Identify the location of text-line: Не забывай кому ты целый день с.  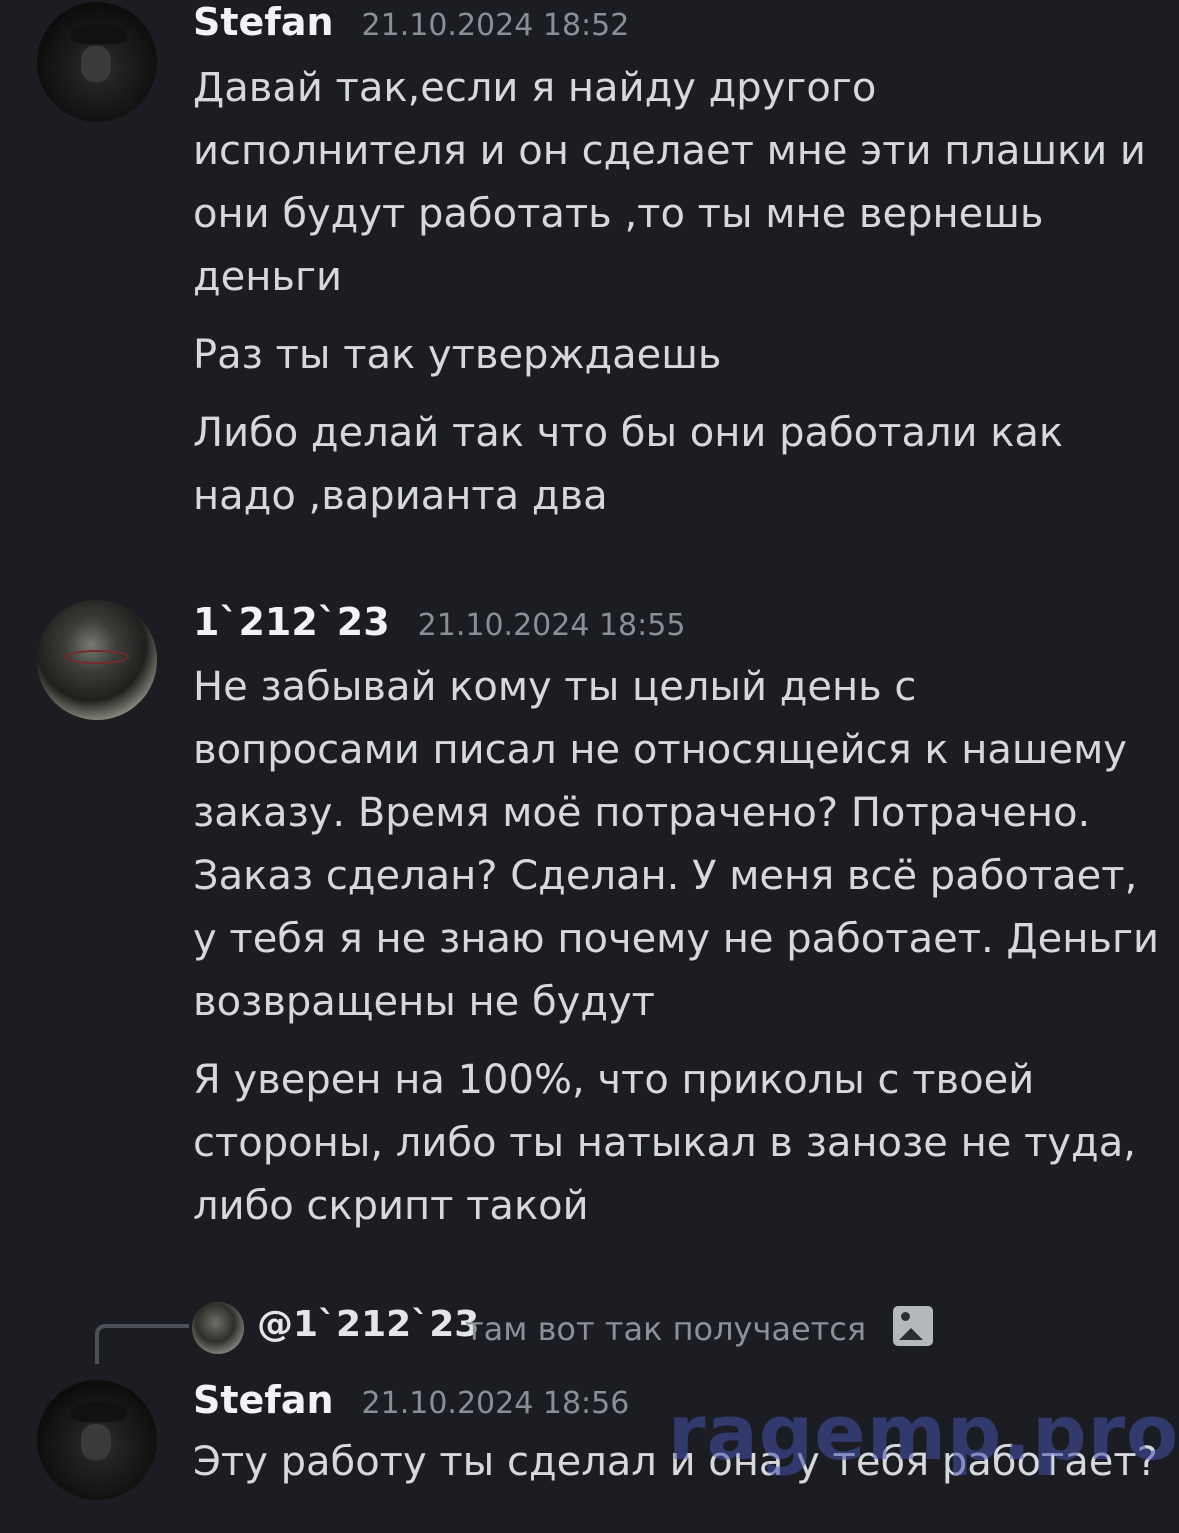
(555, 687).